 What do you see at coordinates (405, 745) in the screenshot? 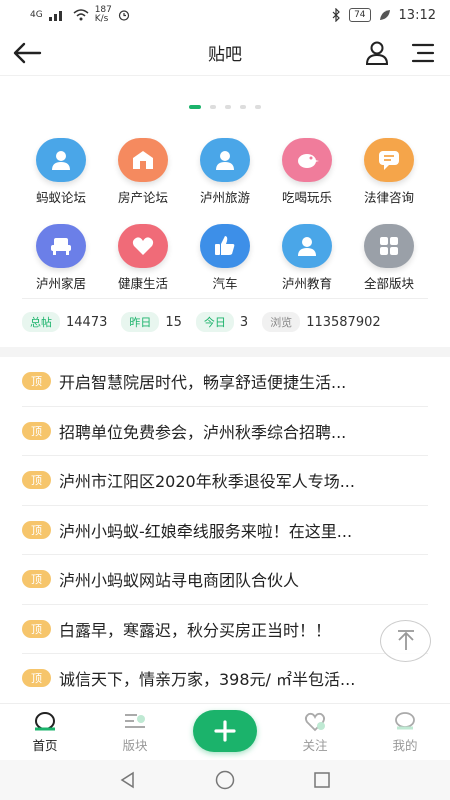
I see `tab-label: 我的` at bounding box center [405, 745].